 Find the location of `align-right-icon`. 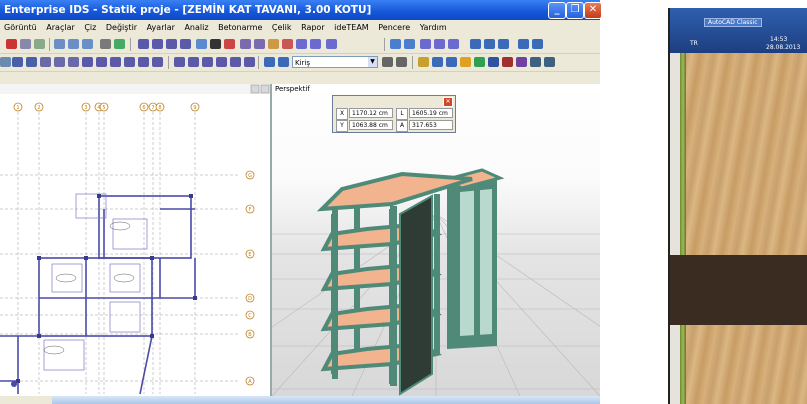

align-right-icon is located at coordinates (453, 44).